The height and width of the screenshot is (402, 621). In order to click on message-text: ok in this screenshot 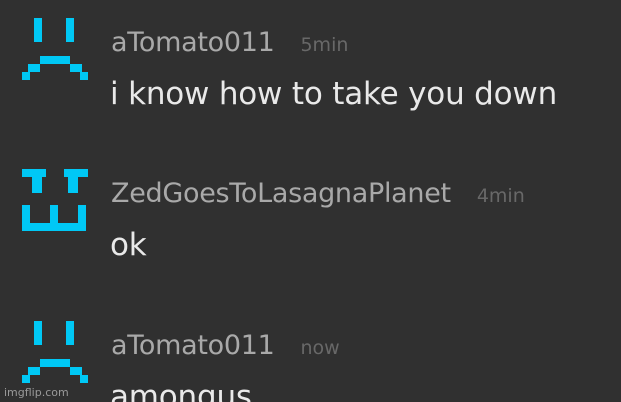, I will do `click(128, 245)`.